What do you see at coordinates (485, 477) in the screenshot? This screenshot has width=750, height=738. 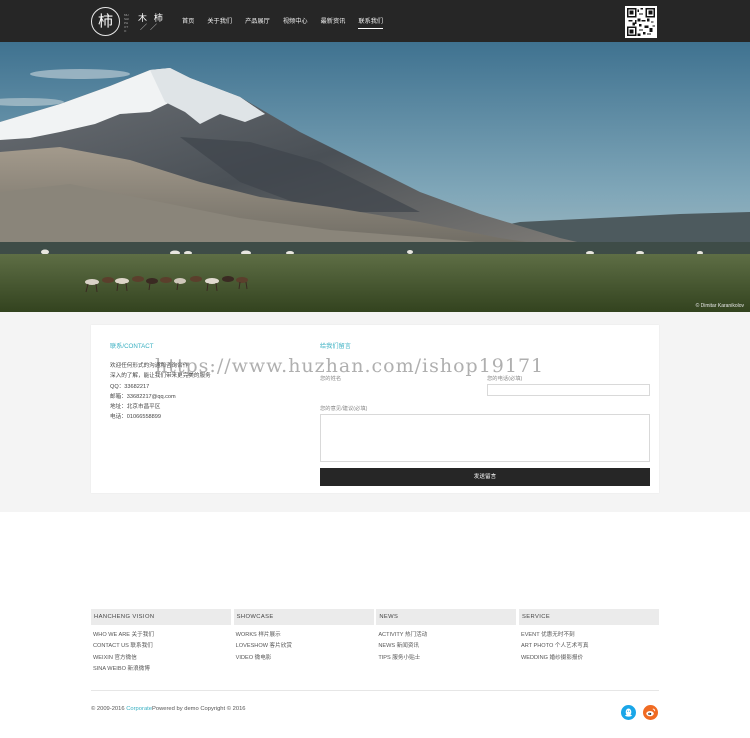 I see `send-message-button: 发送留言` at bounding box center [485, 477].